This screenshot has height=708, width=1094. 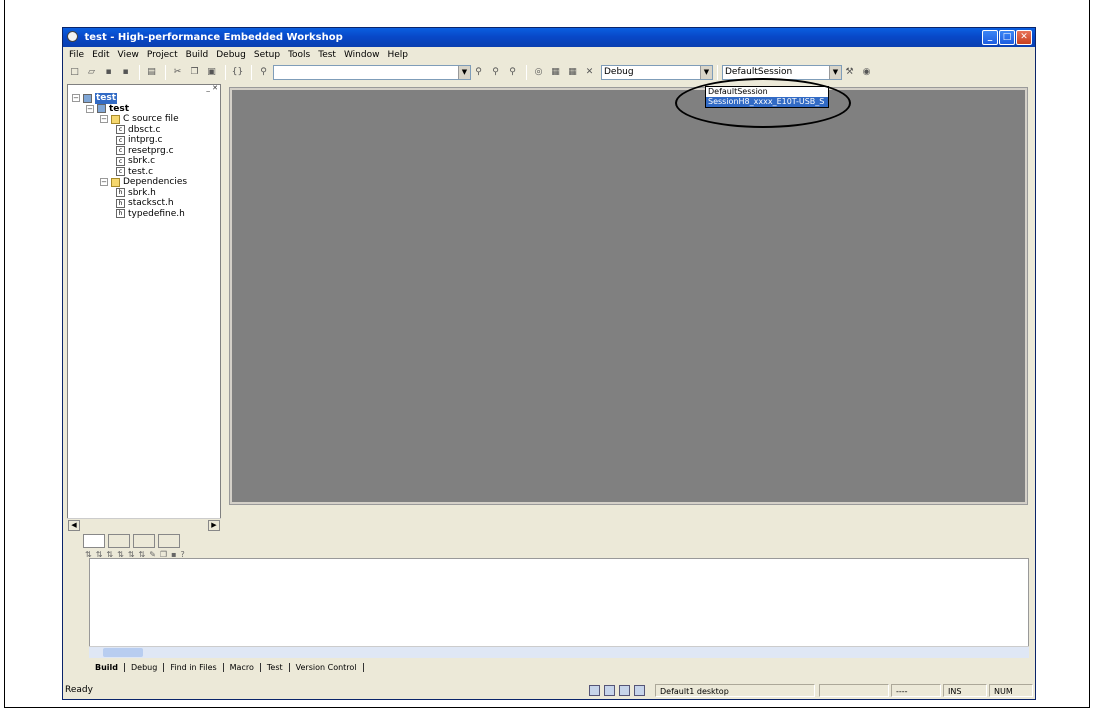 I want to click on menu-file: File, so click(x=76, y=55).